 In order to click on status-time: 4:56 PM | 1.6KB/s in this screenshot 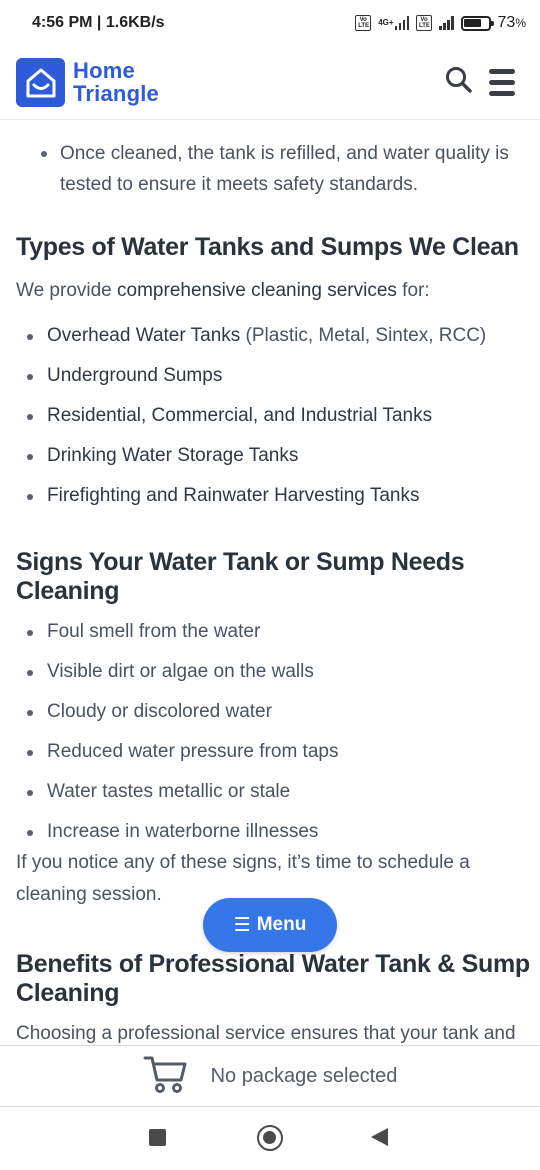, I will do `click(98, 22)`.